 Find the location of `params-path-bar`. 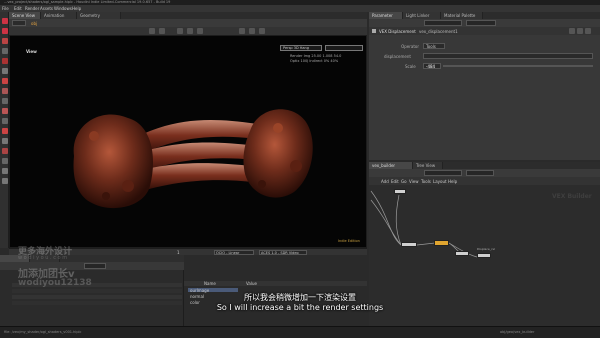

params-path-bar is located at coordinates (484, 23).